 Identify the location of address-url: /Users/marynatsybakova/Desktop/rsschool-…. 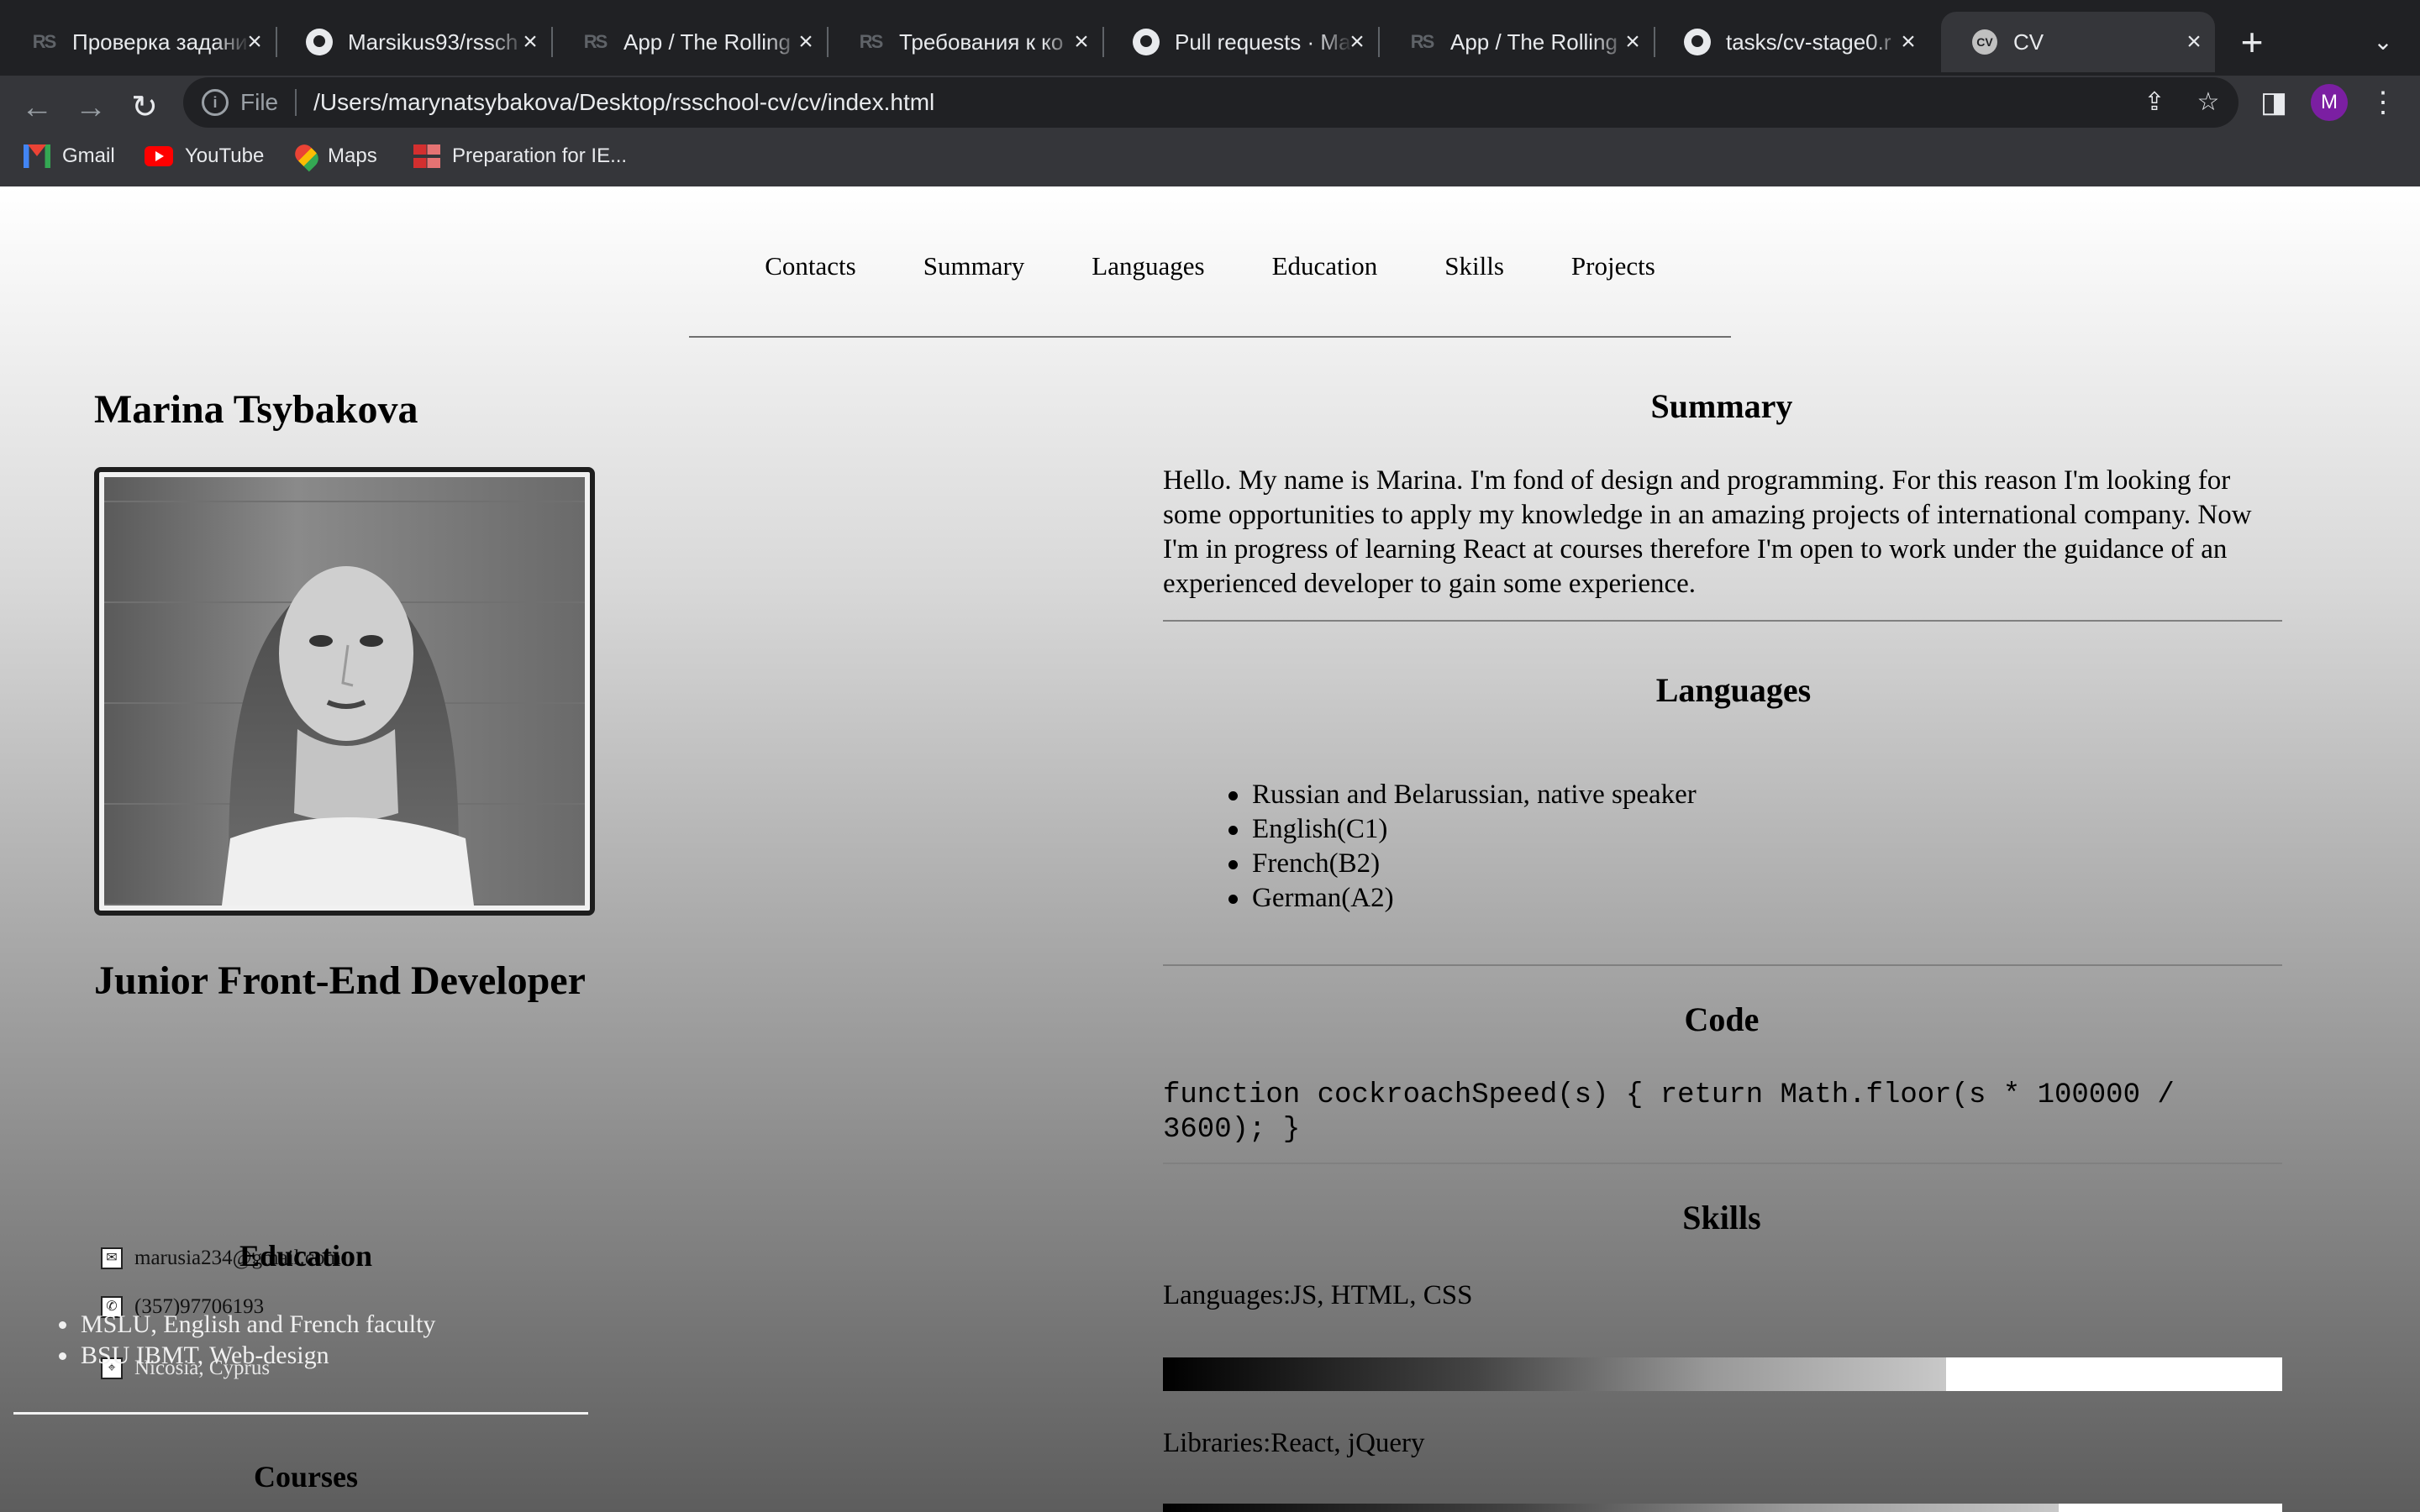
(623, 102).